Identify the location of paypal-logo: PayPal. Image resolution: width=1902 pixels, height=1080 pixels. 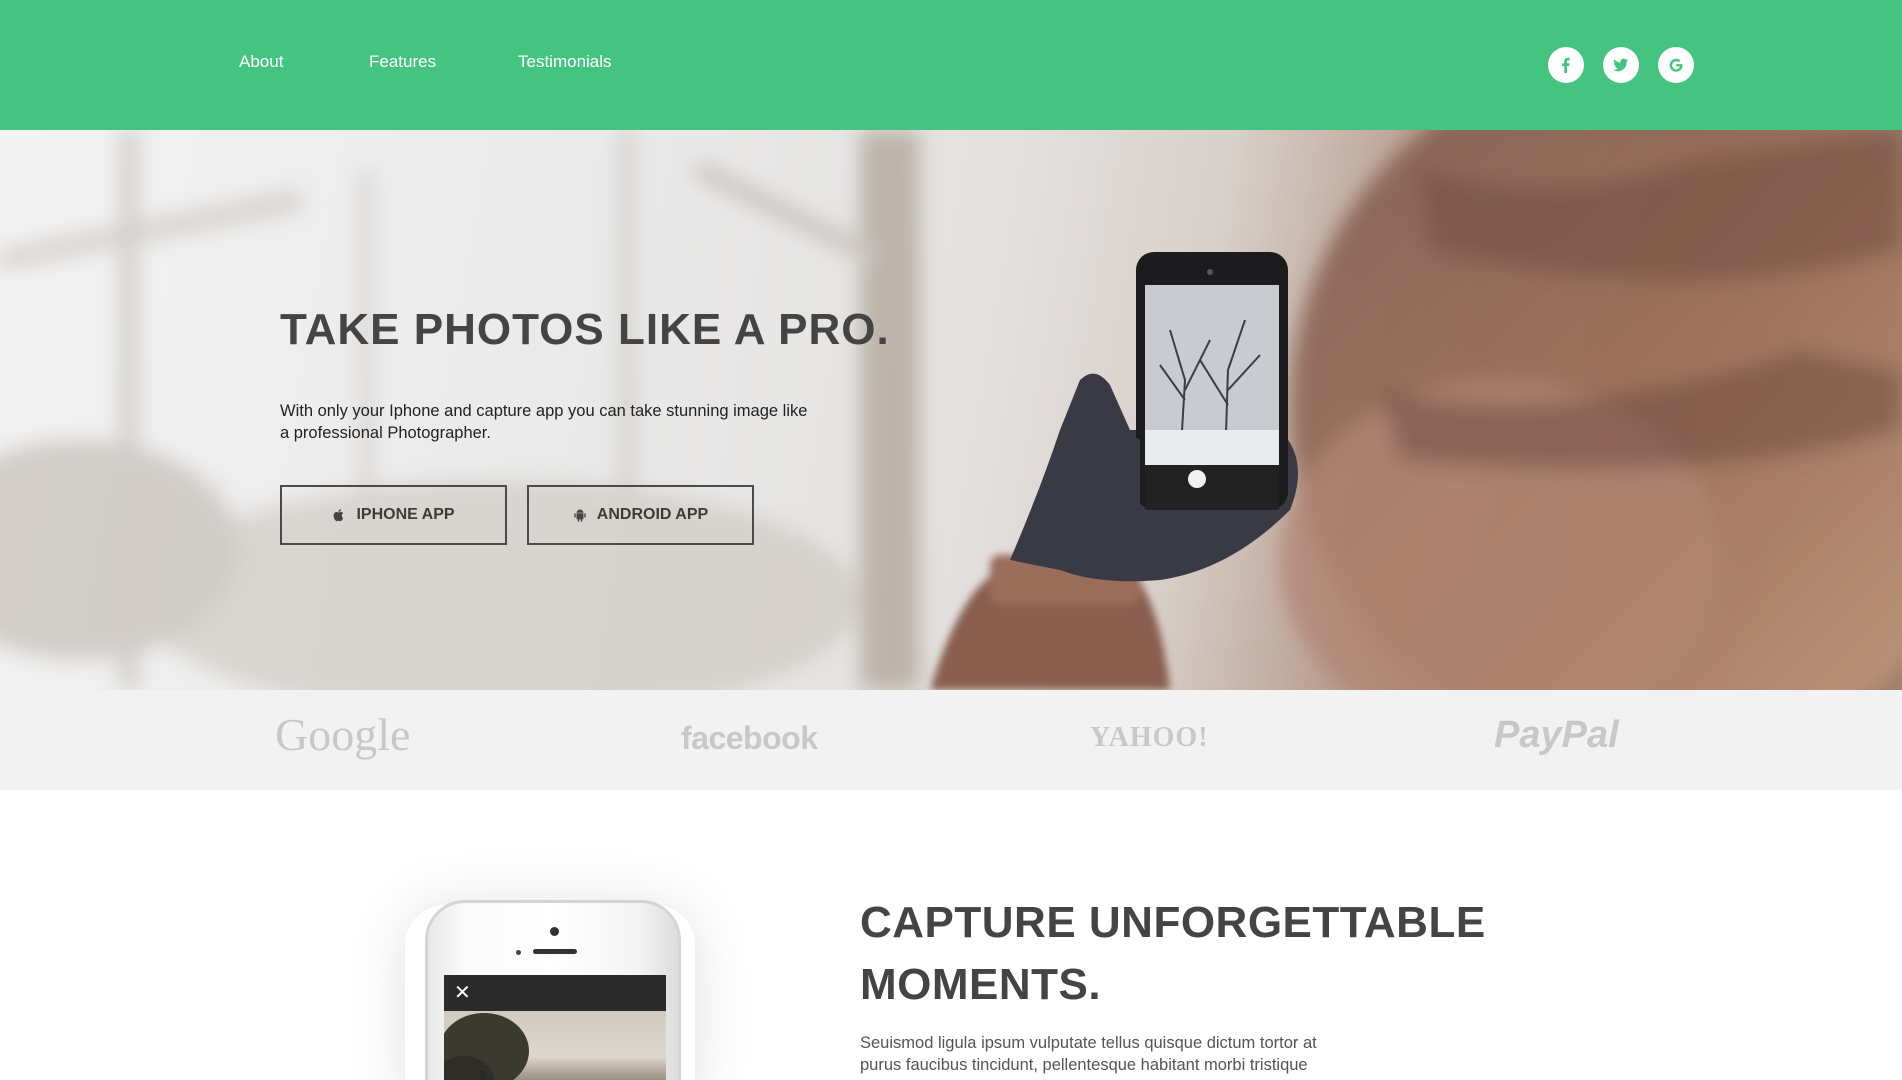
(1556, 735).